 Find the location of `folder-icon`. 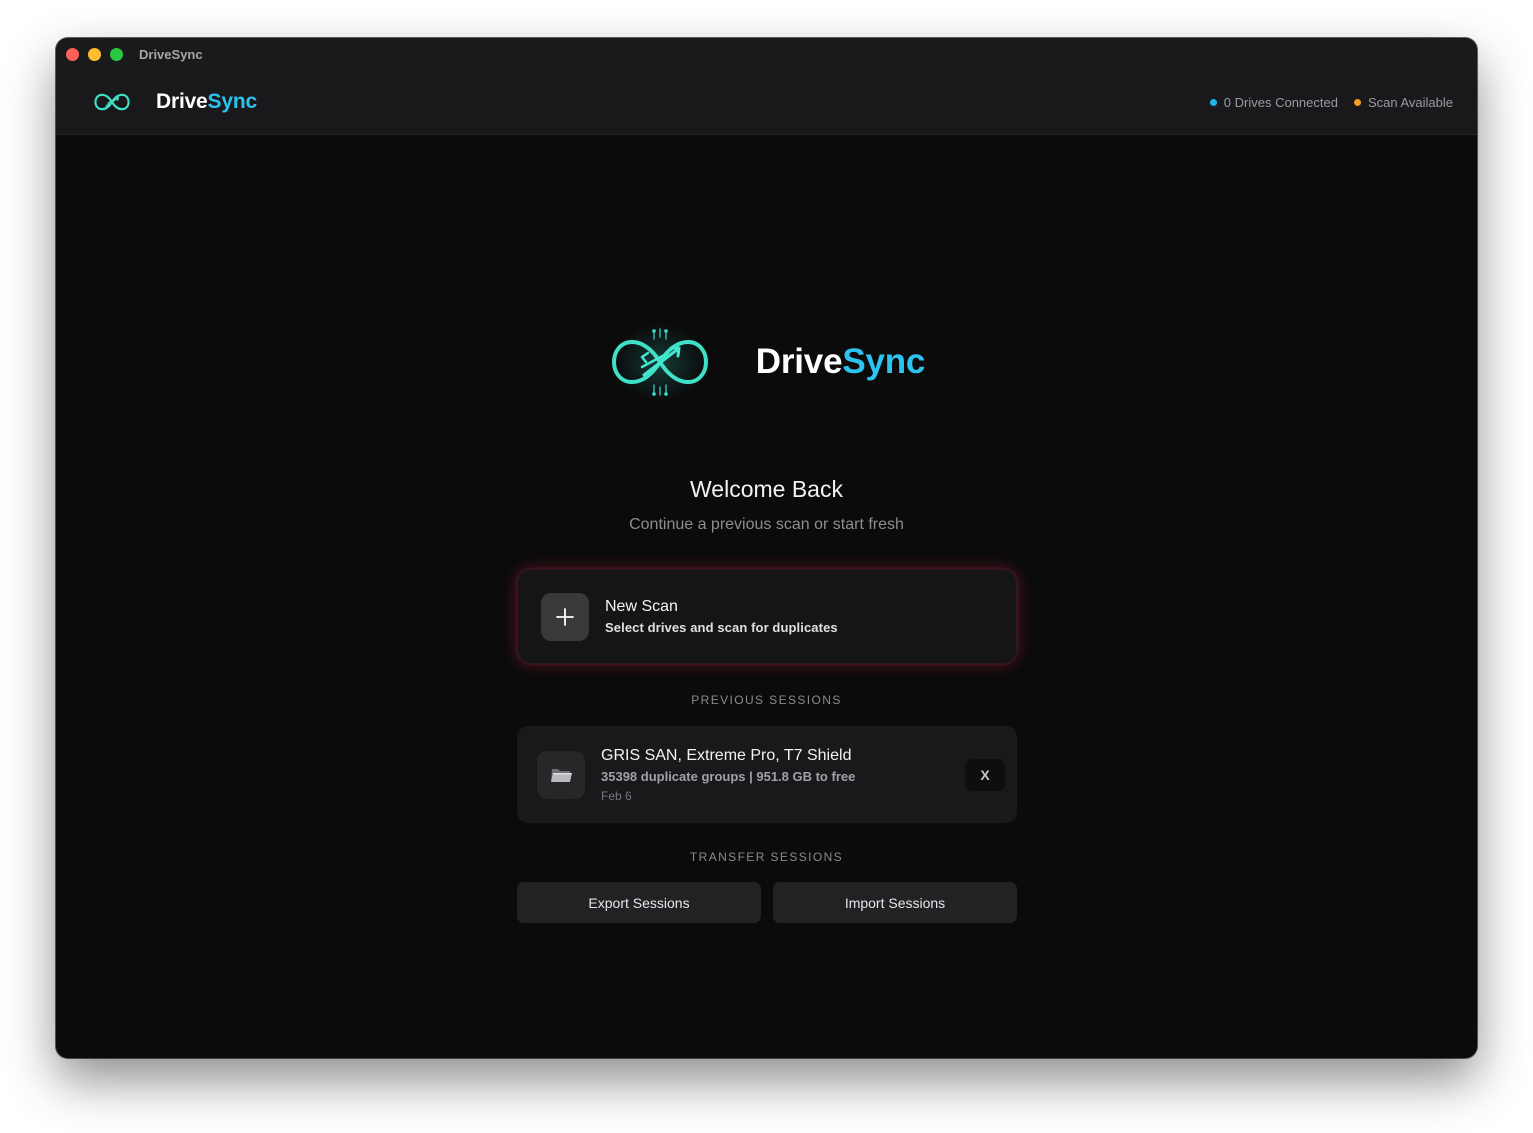

folder-icon is located at coordinates (561, 774).